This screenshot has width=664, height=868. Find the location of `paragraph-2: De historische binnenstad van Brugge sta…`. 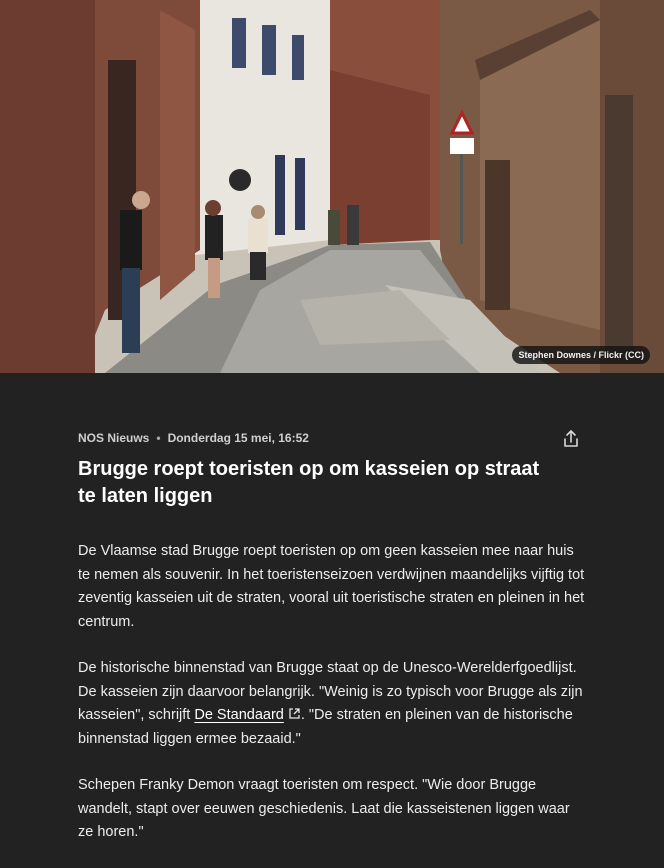

paragraph-2: De historische binnenstad van Brugge sta… is located at coordinates (333, 704).